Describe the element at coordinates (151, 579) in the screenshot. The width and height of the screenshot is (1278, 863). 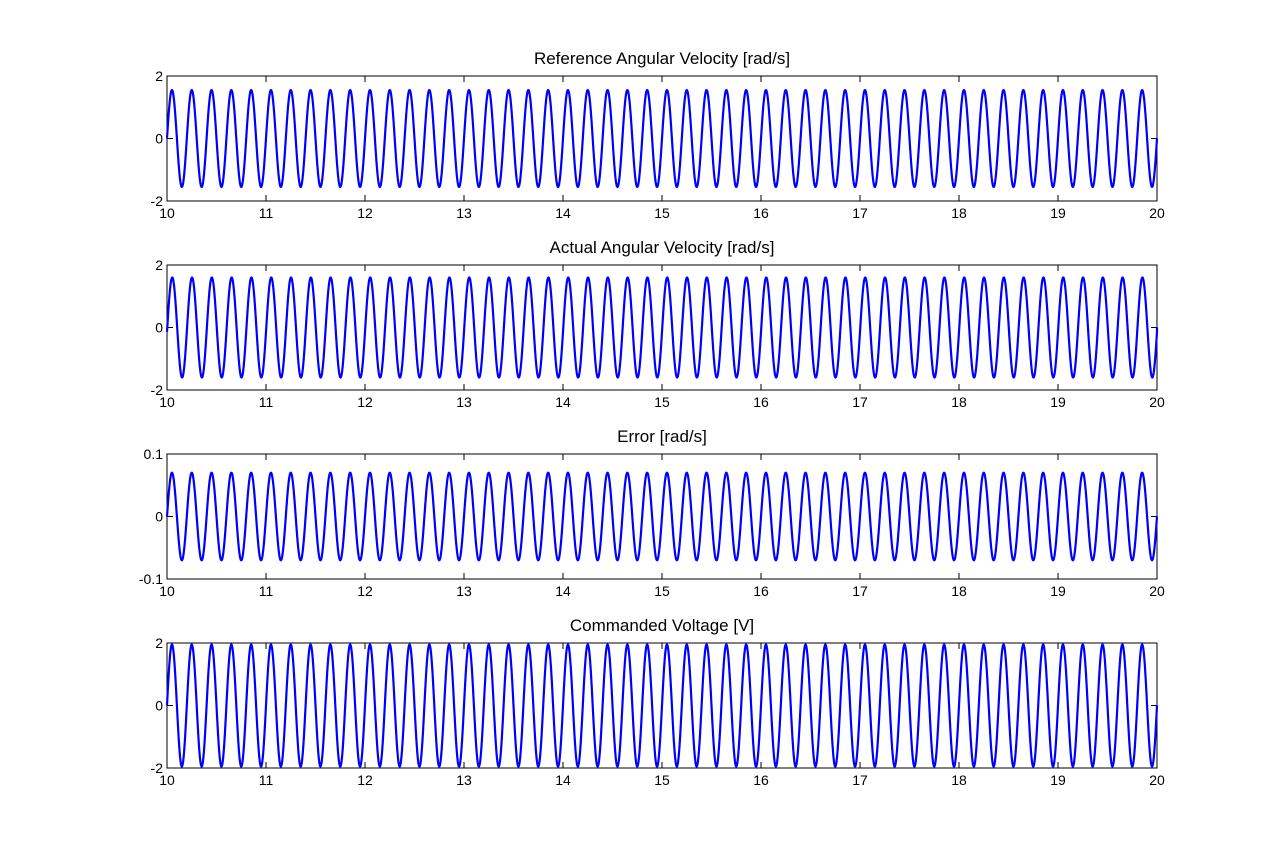
I see `y-tick-label: -0.1` at that location.